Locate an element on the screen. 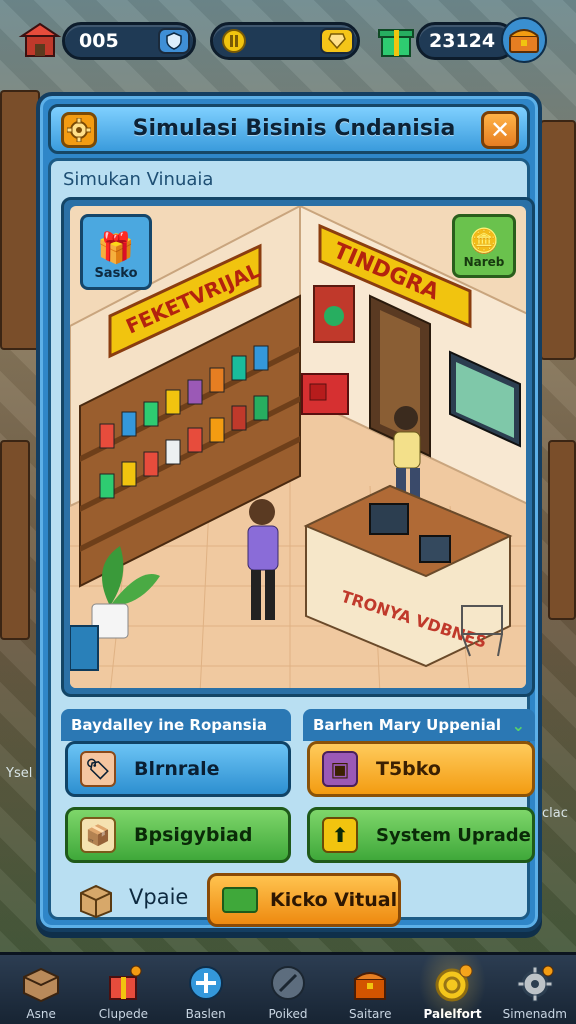 The width and height of the screenshot is (576, 1024). blrnrale-button: 🏷 Blrnrale is located at coordinates (178, 769).